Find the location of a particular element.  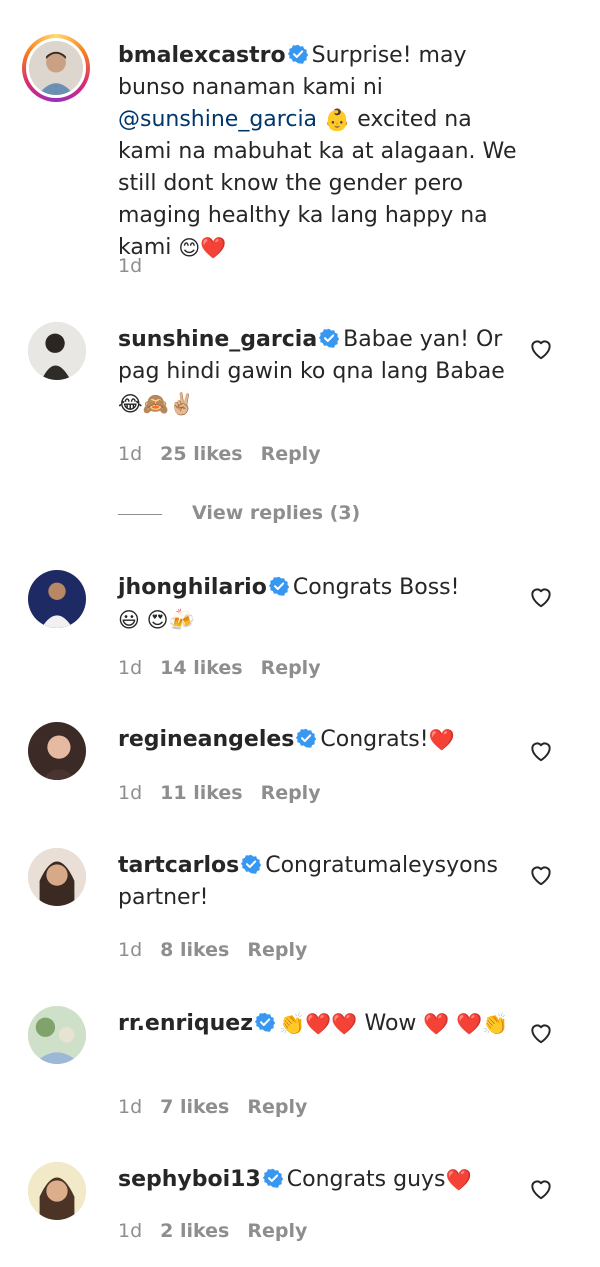

username: sephyboi13 is located at coordinates (189, 1179).